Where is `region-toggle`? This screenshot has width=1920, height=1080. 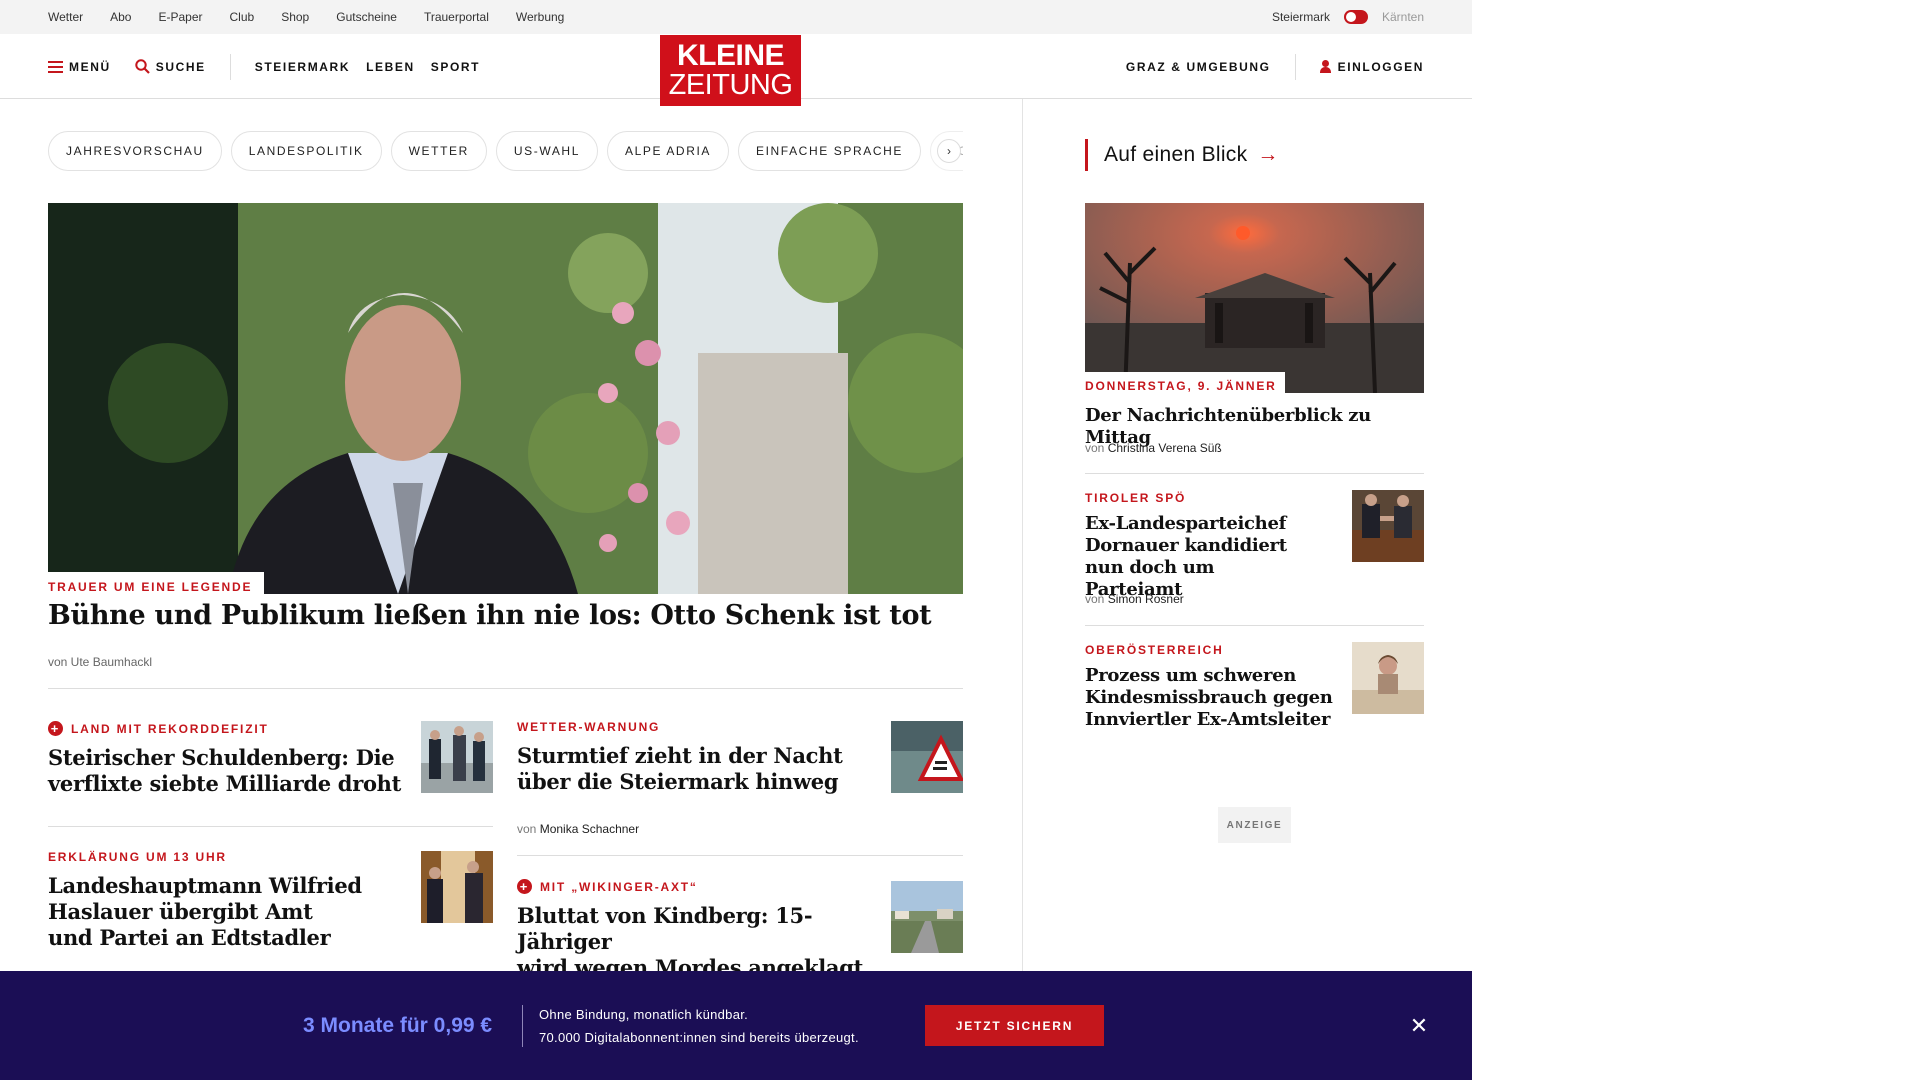 region-toggle is located at coordinates (1355, 17).